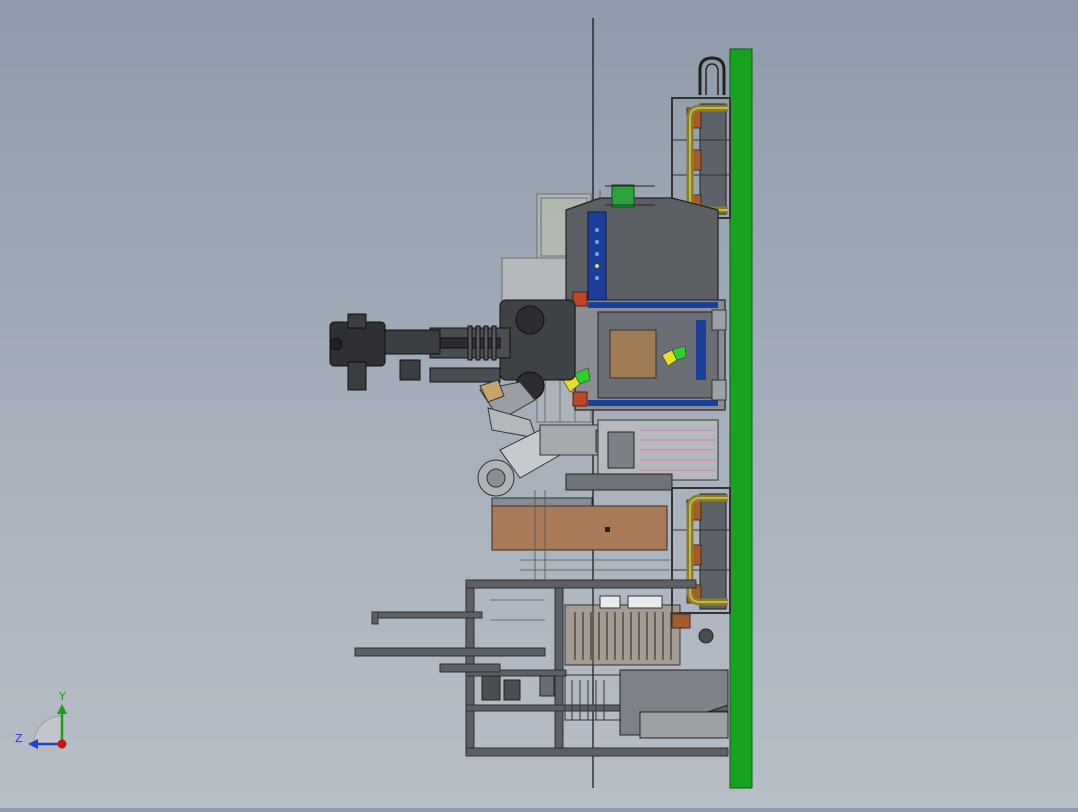  What do you see at coordinates (605, 667) in the screenshot?
I see `stacked-parts` at bounding box center [605, 667].